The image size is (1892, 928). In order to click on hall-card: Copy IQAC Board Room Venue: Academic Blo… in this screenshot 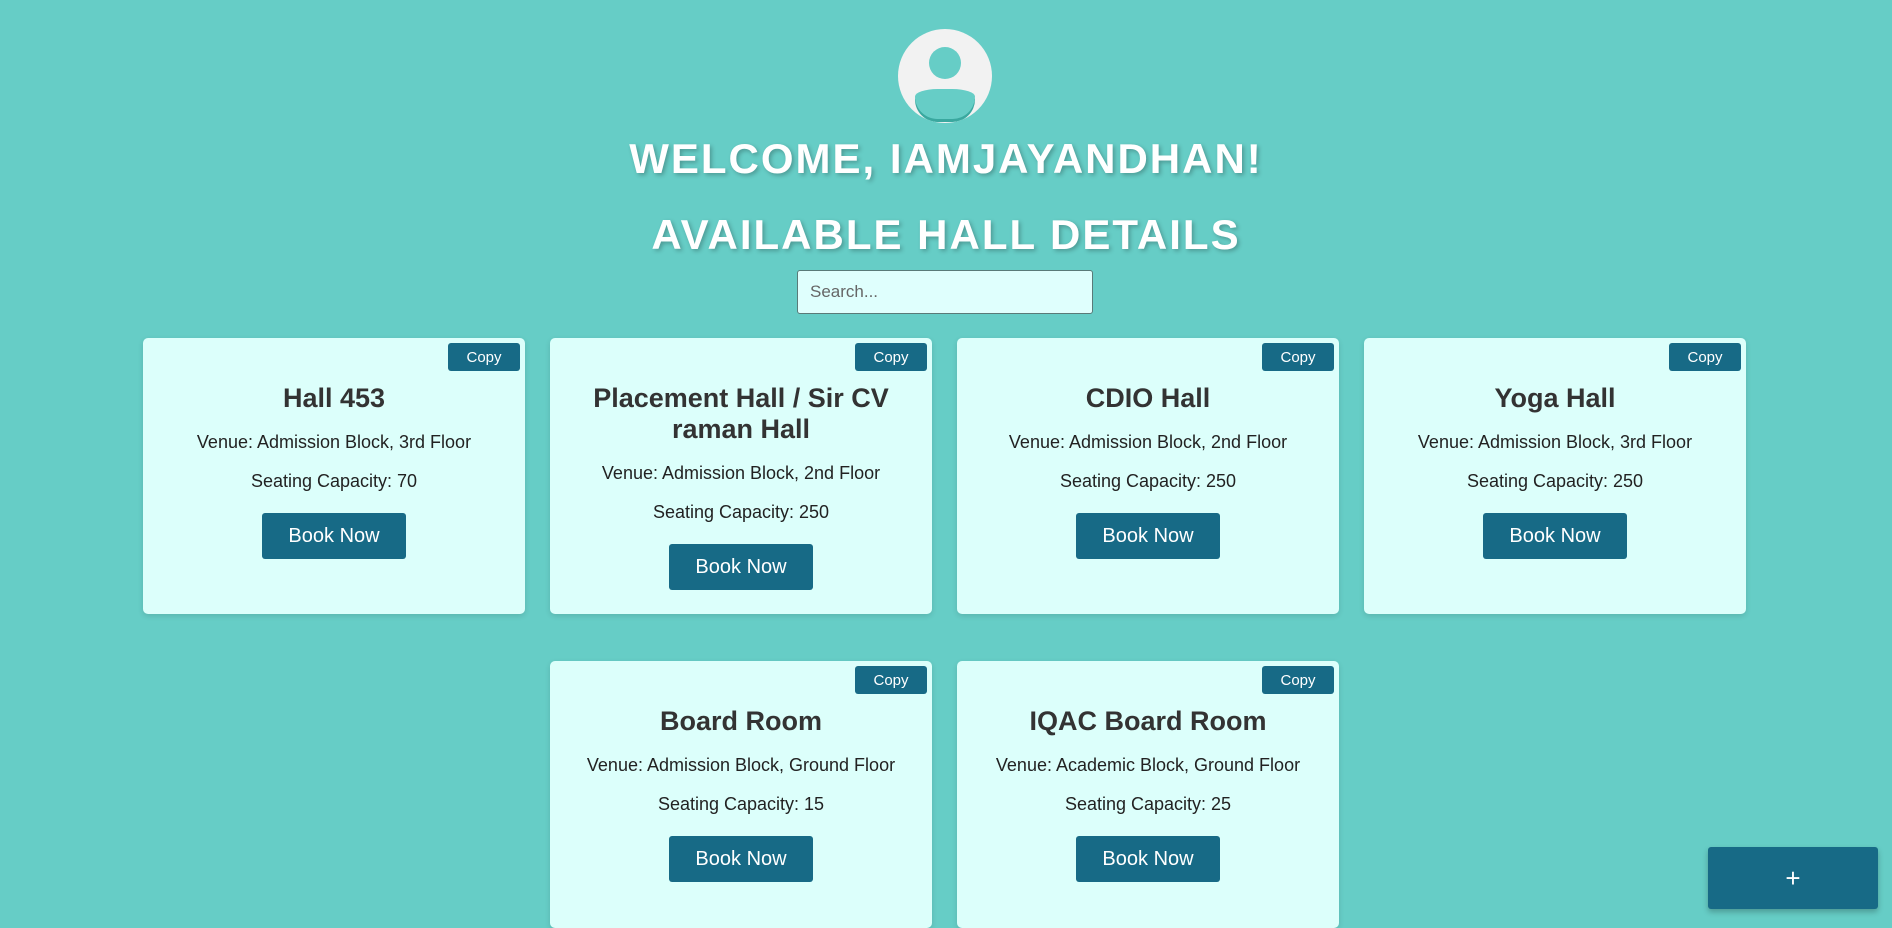, I will do `click(1148, 794)`.